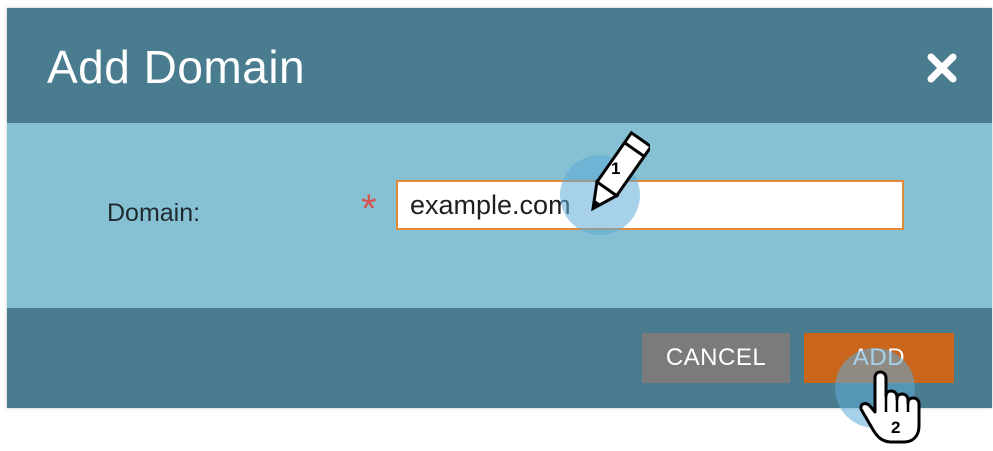  Describe the element at coordinates (176, 67) in the screenshot. I see `dialog-title: Add Domain` at that location.